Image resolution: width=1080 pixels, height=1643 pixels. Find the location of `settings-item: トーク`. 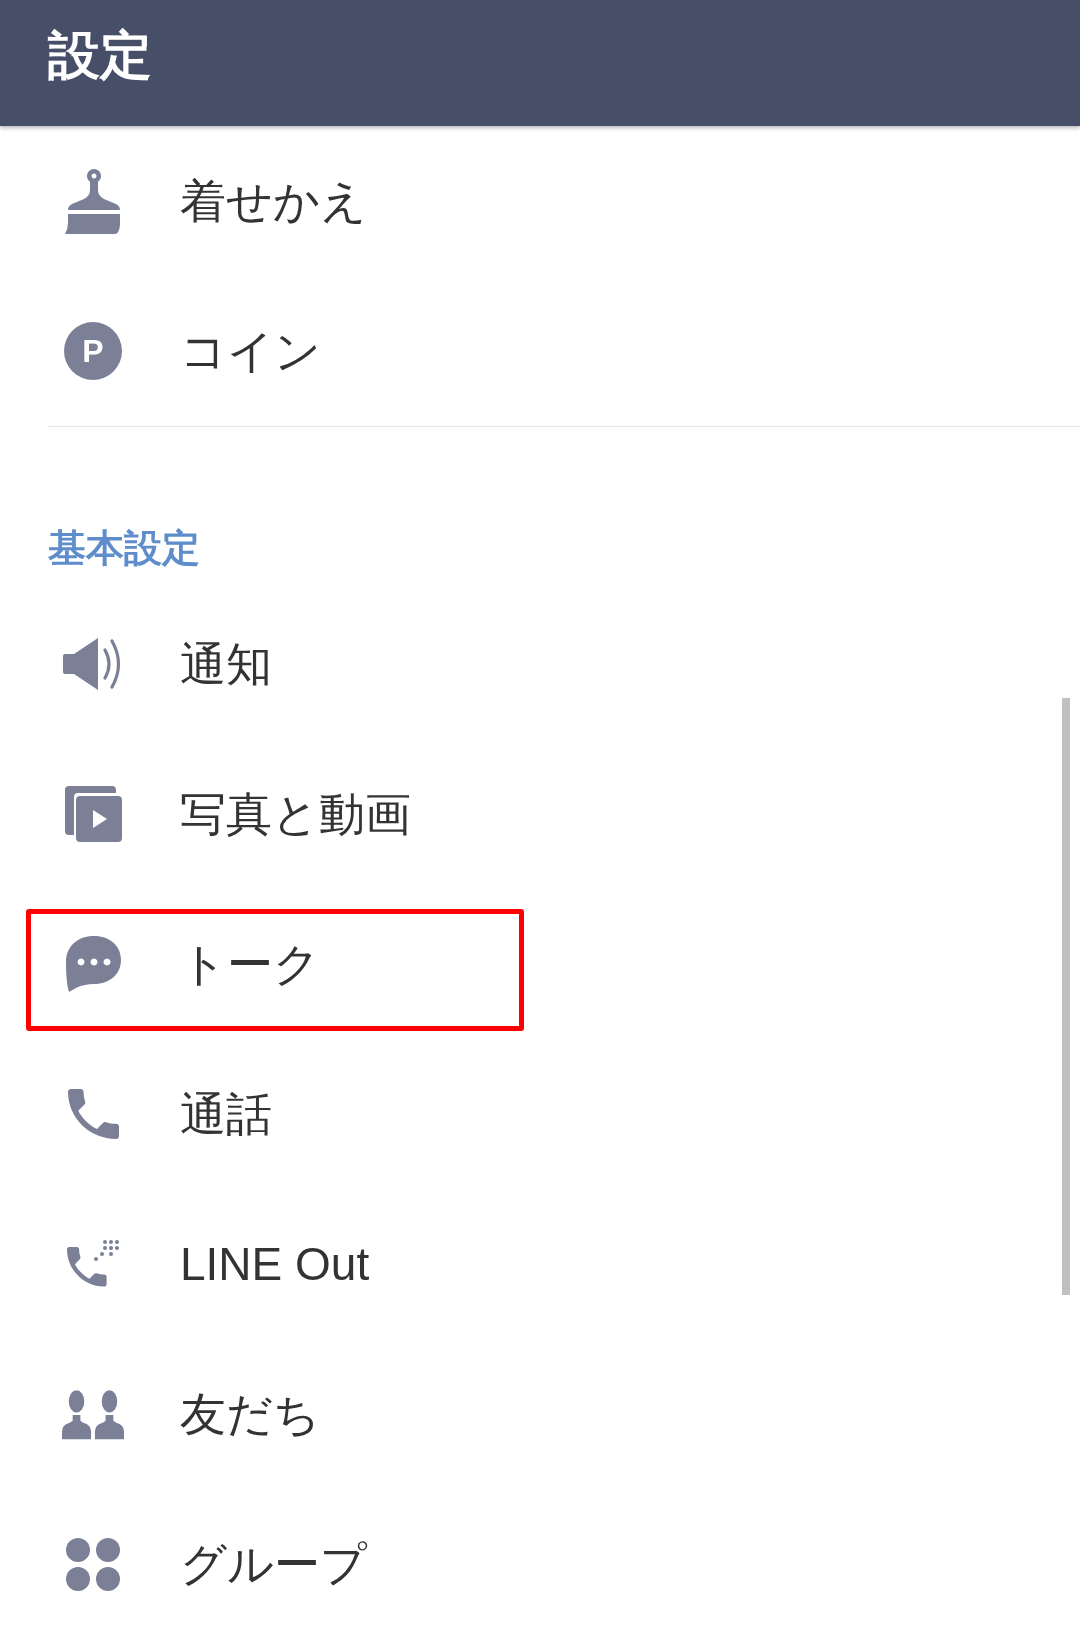

settings-item: トーク is located at coordinates (540, 964).